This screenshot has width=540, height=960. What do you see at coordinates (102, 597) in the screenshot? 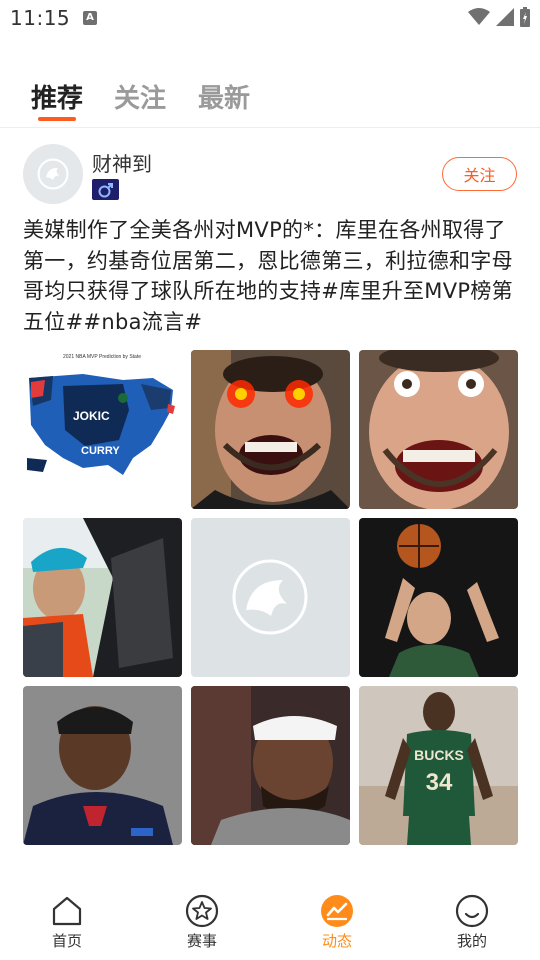
I see `curry-car-selfie-image` at bounding box center [102, 597].